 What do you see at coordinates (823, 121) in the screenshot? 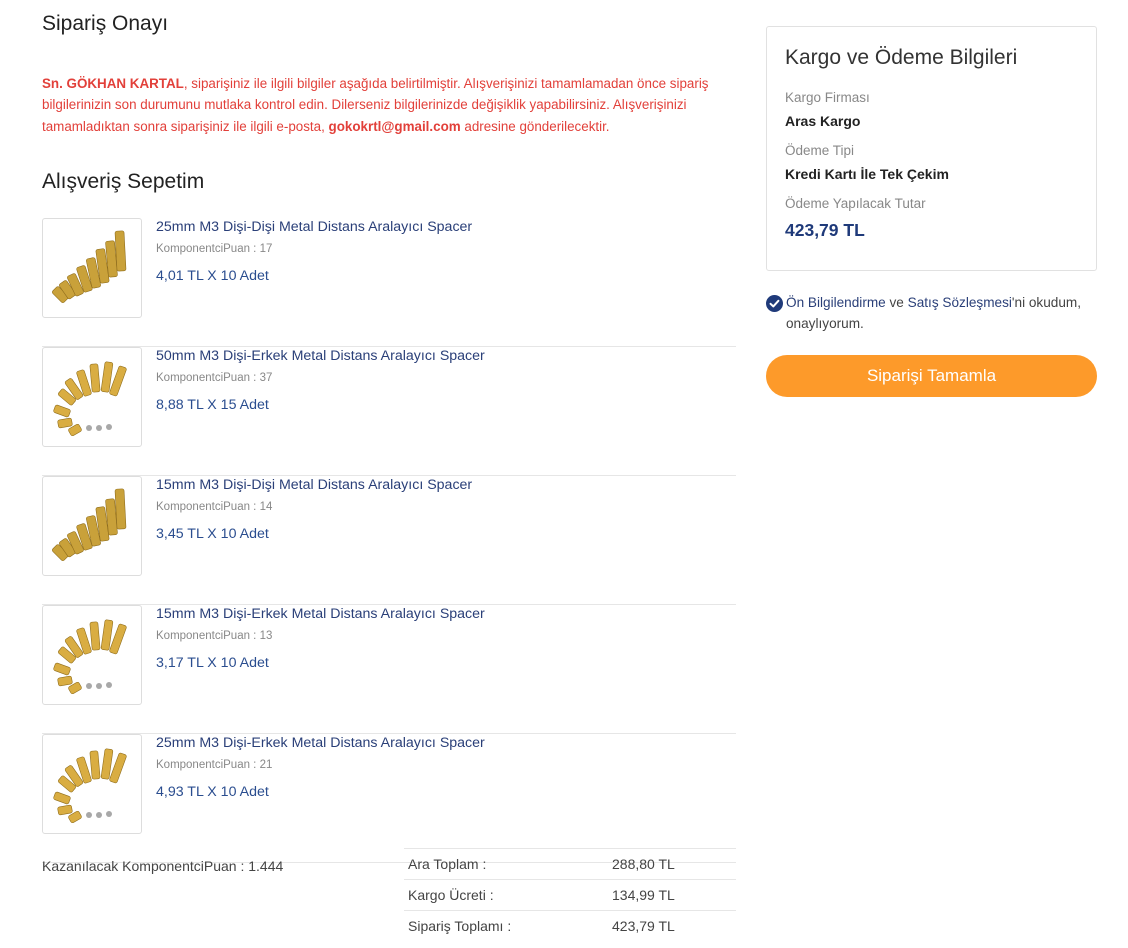
I see `carrier-value: Aras Kargo` at bounding box center [823, 121].